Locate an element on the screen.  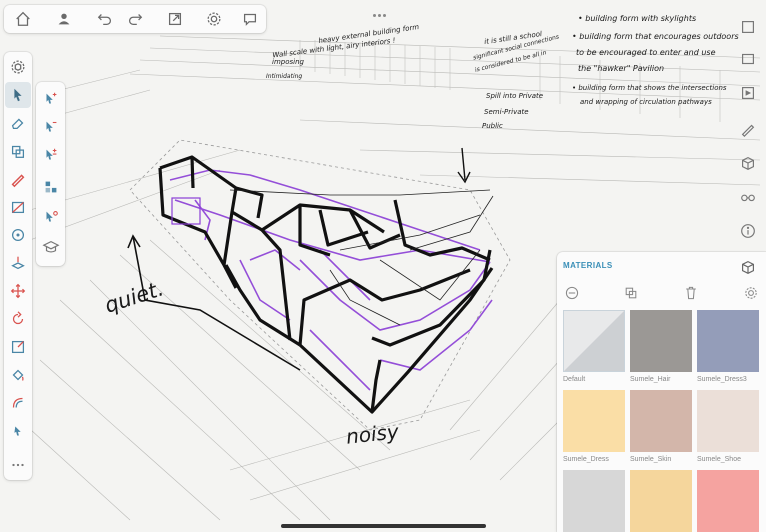
undo-button is located at coordinates (105, 19).